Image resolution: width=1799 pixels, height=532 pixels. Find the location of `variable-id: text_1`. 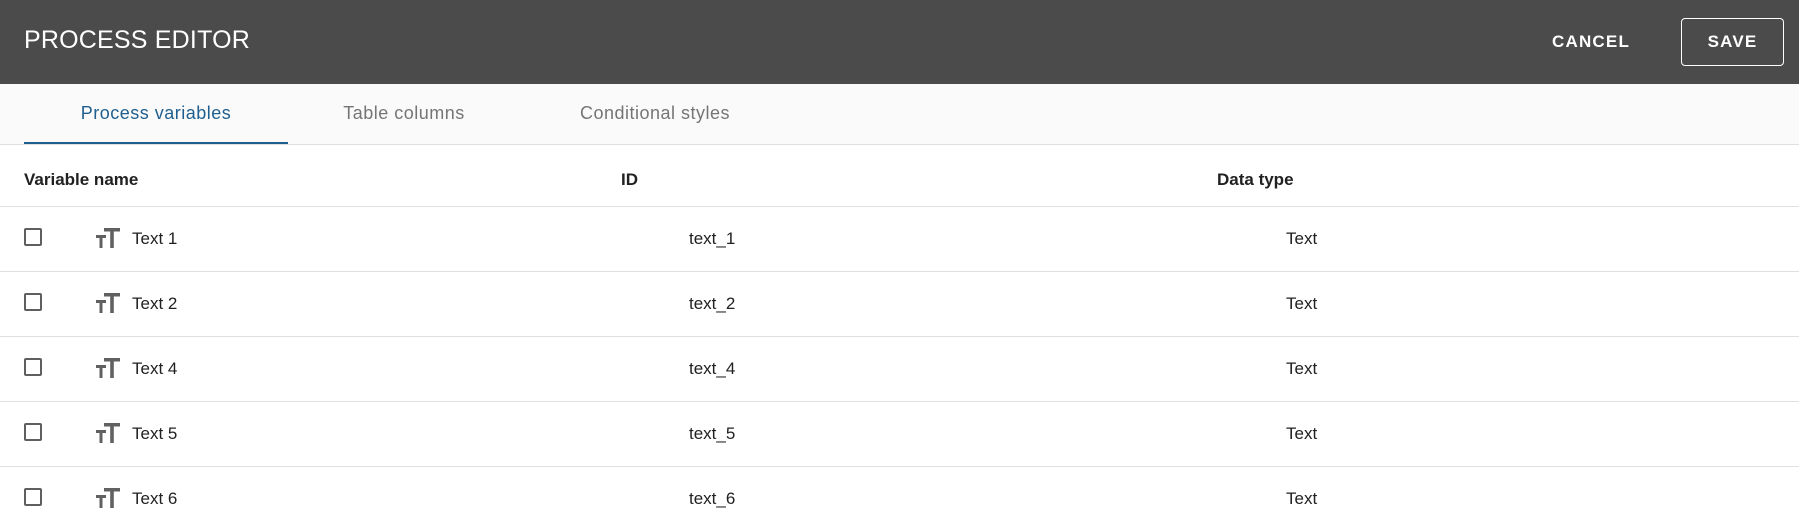

variable-id: text_1 is located at coordinates (712, 238).